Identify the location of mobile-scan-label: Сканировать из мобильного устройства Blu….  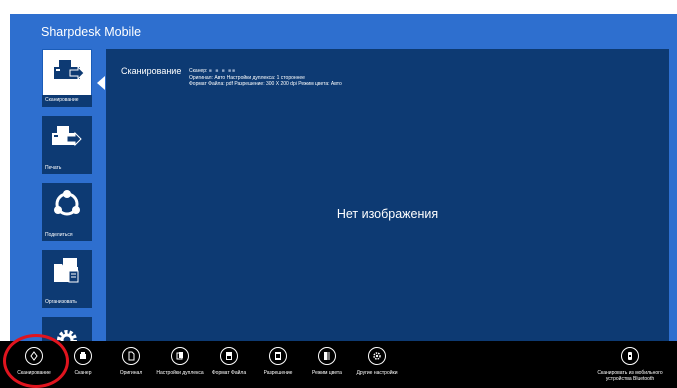
(630, 376).